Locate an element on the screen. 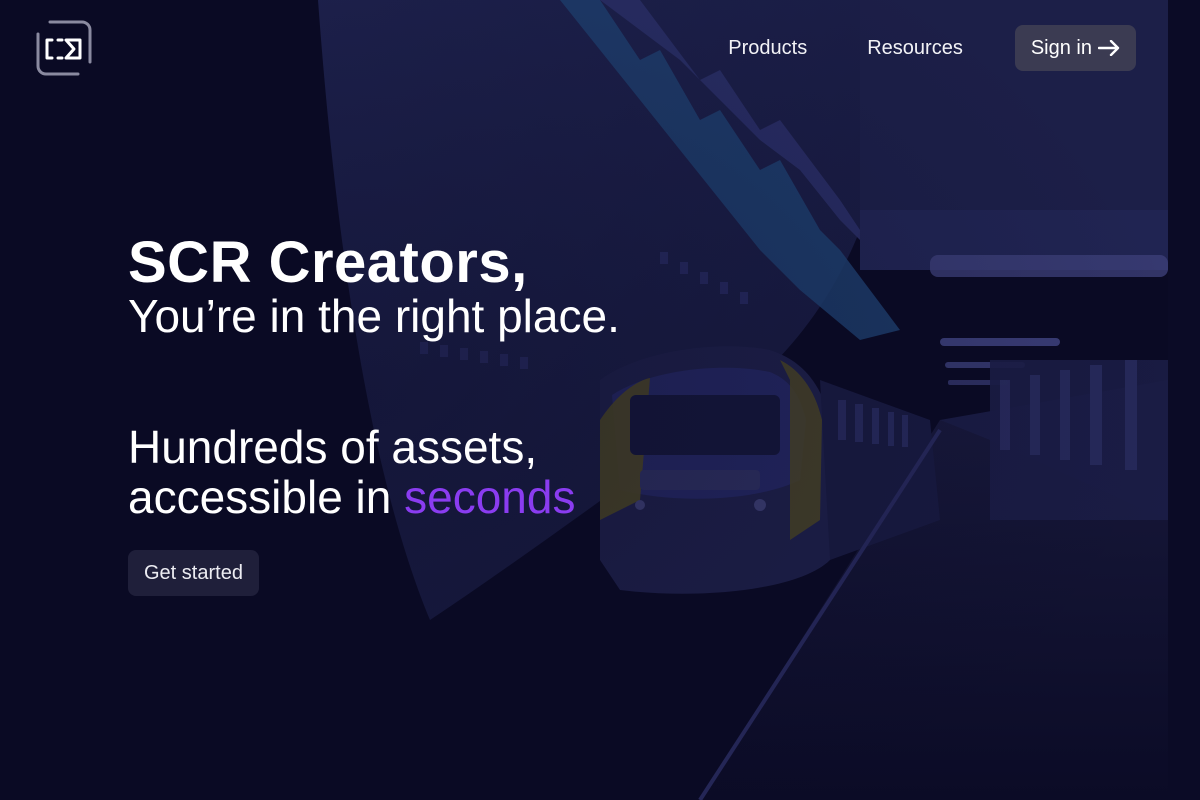 The image size is (1200, 800). nav-link-resources: Resources is located at coordinates (915, 48).